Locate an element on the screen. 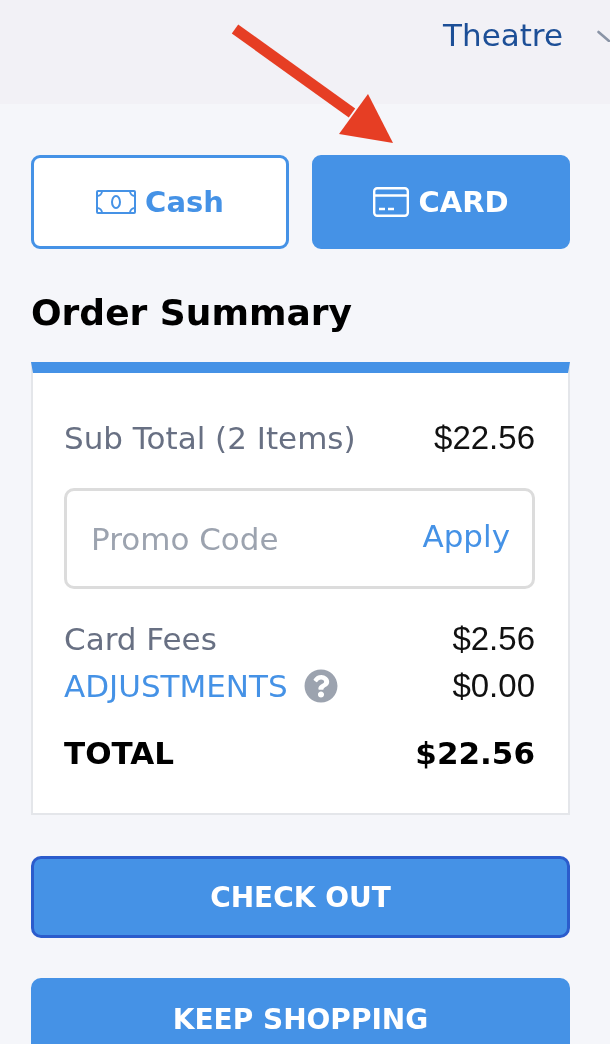 This screenshot has width=610, height=1044. adjustments-link: ADJUSTMENTS is located at coordinates (176, 685).